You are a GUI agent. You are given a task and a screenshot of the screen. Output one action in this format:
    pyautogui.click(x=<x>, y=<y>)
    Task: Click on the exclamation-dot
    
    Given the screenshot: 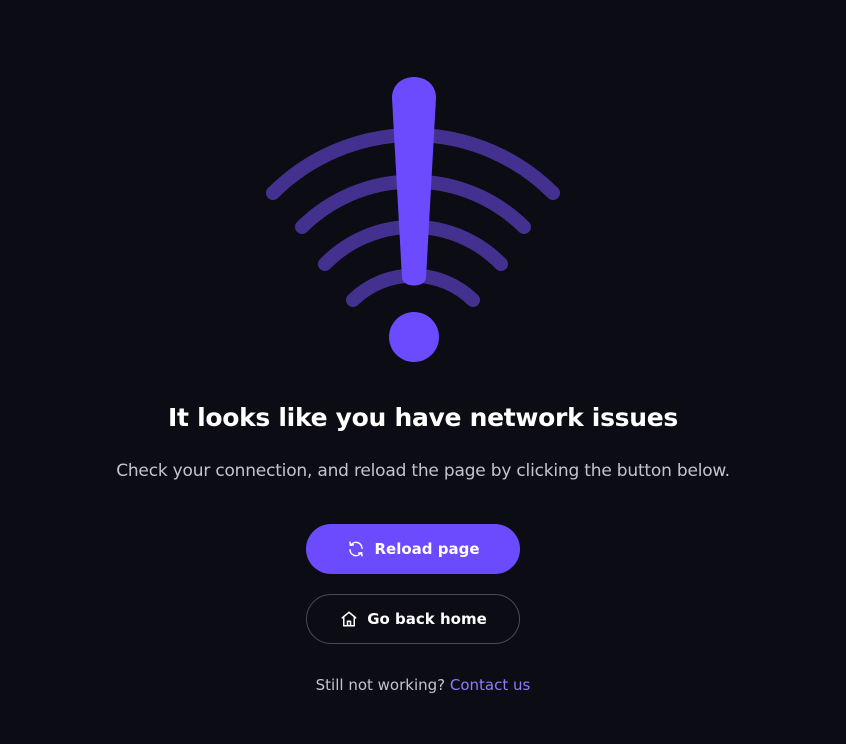 What is the action you would take?
    pyautogui.click(x=414, y=337)
    